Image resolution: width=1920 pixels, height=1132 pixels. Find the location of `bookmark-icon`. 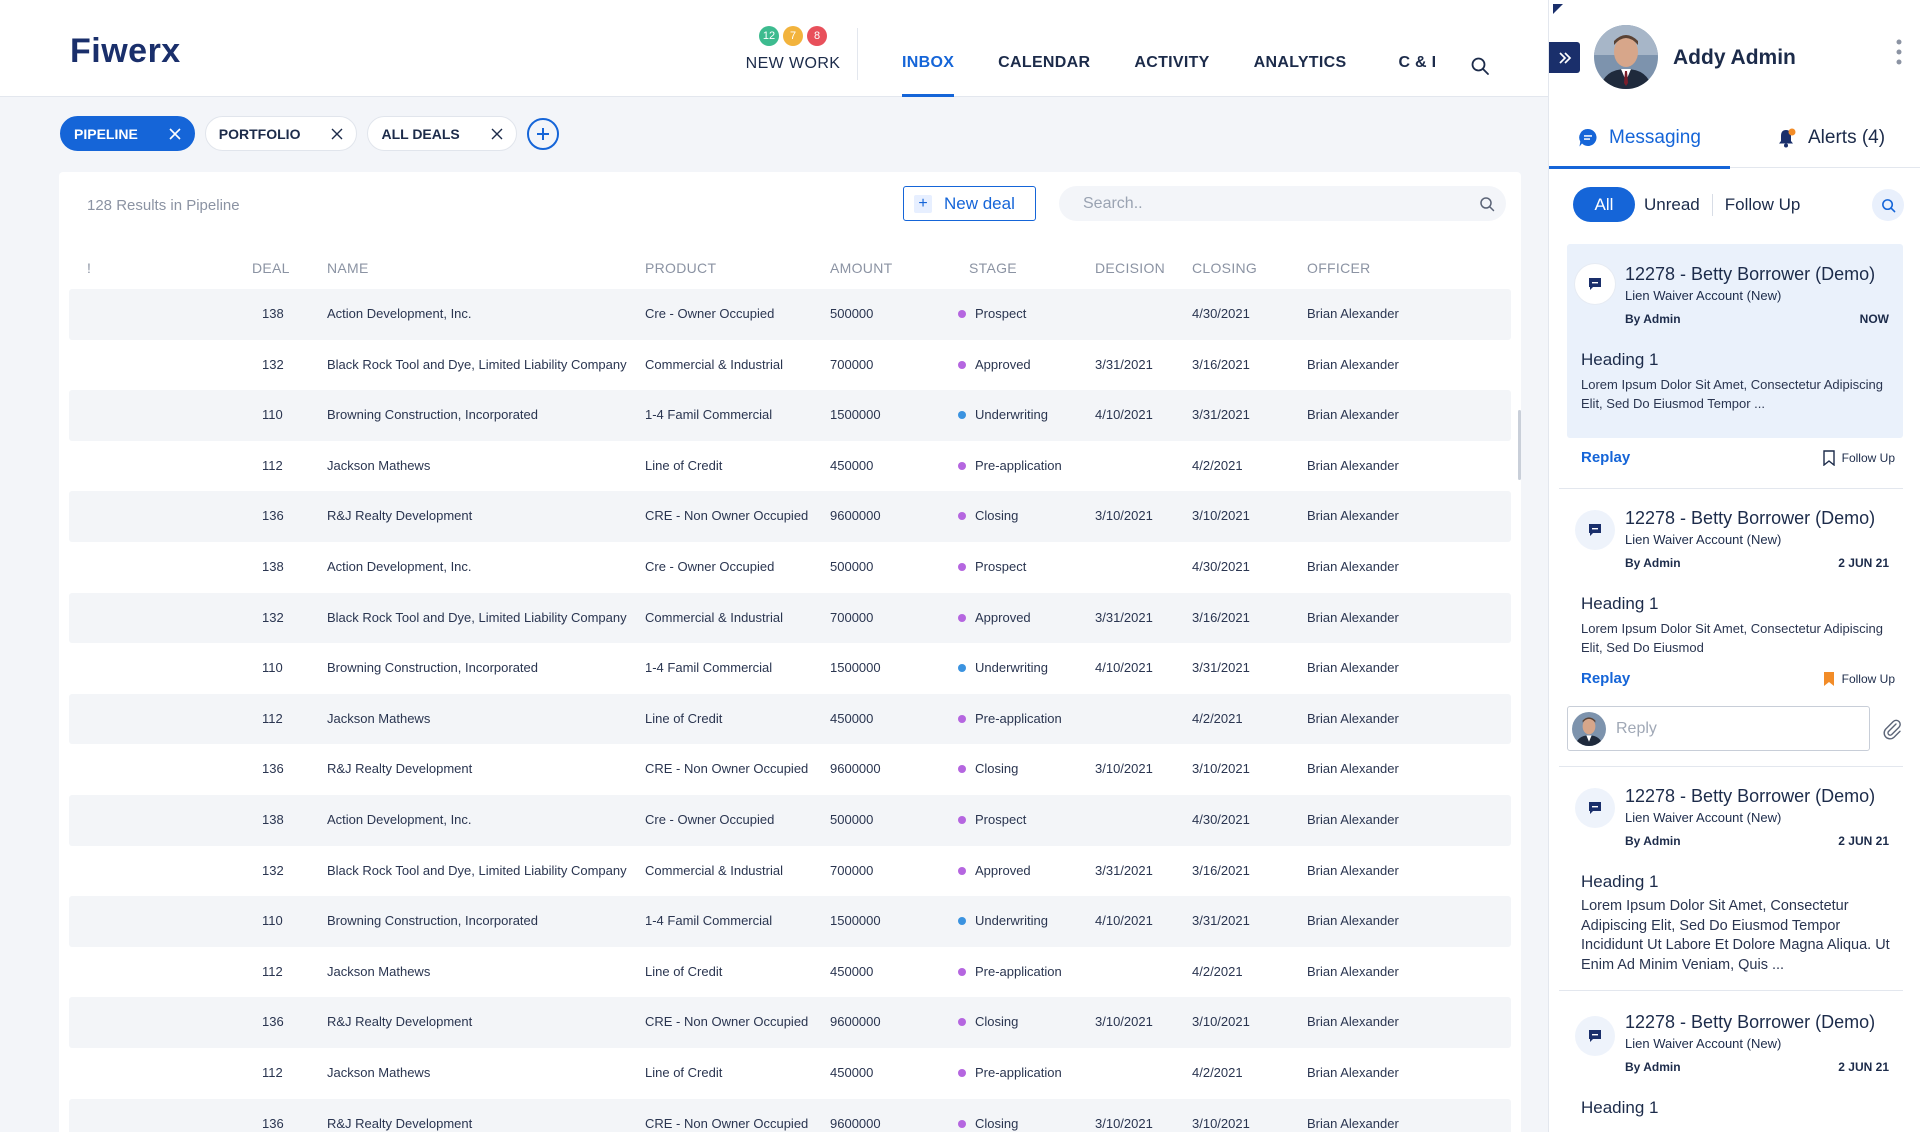

bookmark-icon is located at coordinates (1828, 458).